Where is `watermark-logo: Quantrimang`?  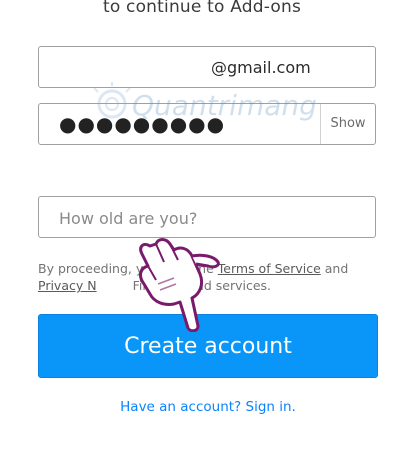 watermark-logo: Quantrimang is located at coordinates (205, 102).